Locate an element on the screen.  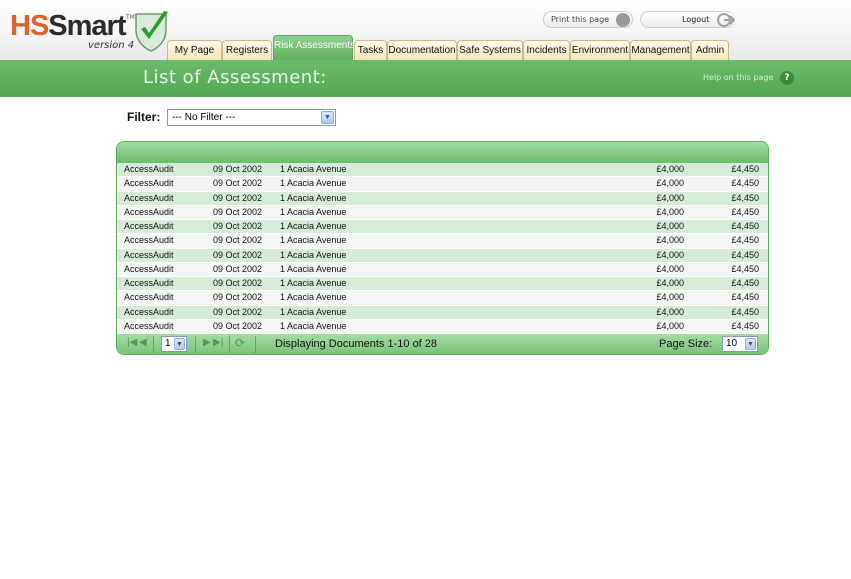
tab-risk-assessments: Risk Assessments is located at coordinates (314, 47).